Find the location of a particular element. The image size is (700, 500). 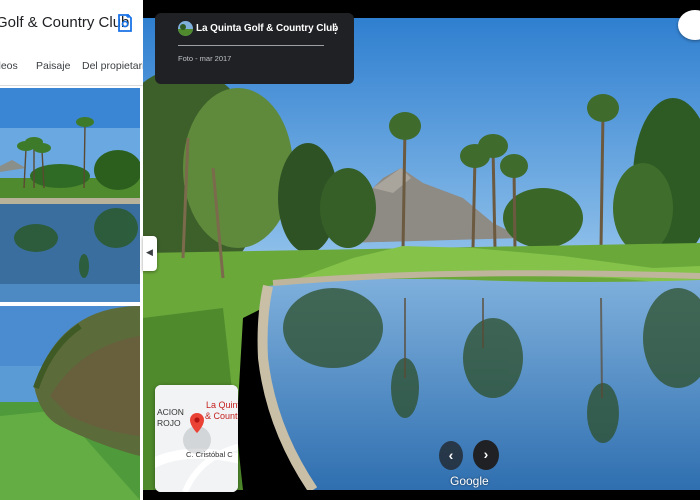

card-title: La Quinta Golf & Country Club is located at coordinates (267, 28).